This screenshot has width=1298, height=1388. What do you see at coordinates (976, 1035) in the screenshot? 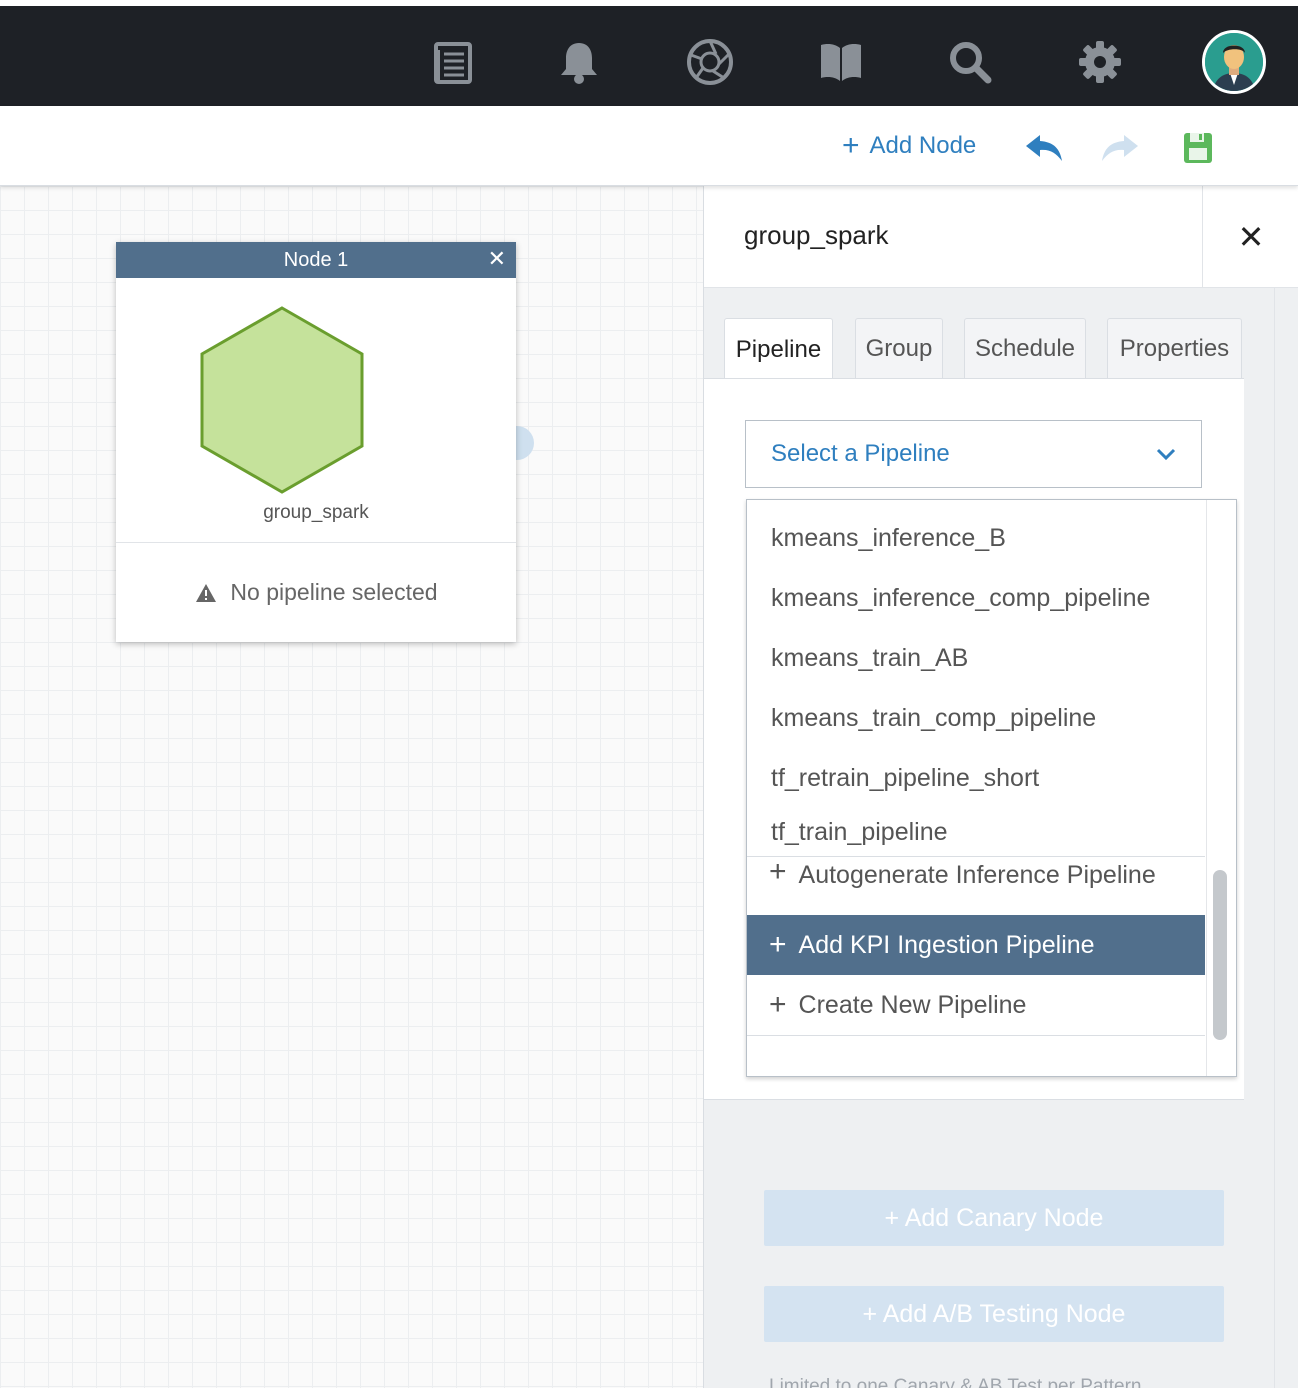
I see `dropdown-divider` at bounding box center [976, 1035].